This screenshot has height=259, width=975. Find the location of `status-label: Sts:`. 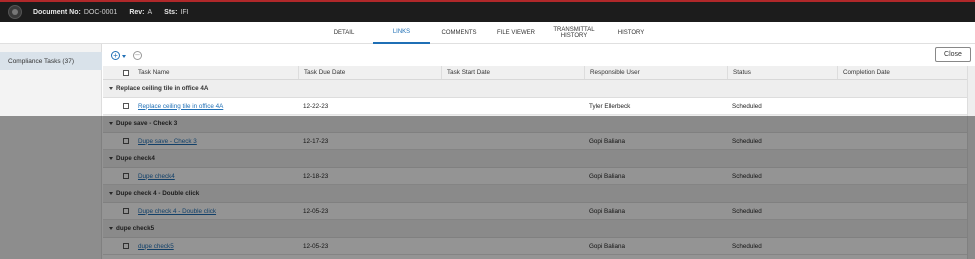

status-label: Sts: is located at coordinates (171, 12).